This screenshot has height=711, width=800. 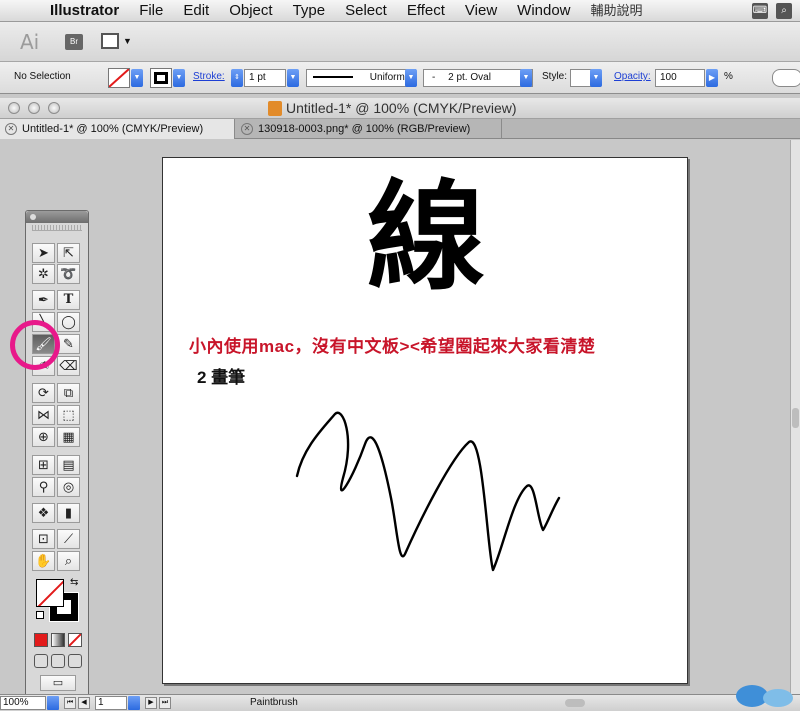 I want to click on last-artboard-button: ⏭, so click(x=165, y=703).